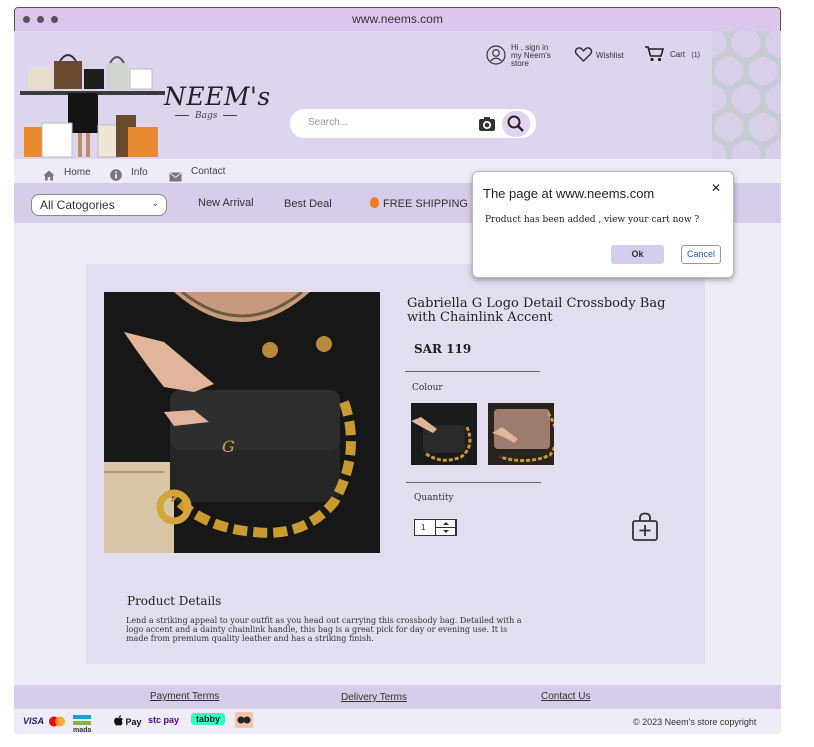 This screenshot has height=747, width=814. What do you see at coordinates (472, 371) in the screenshot?
I see `price-divider` at bounding box center [472, 371].